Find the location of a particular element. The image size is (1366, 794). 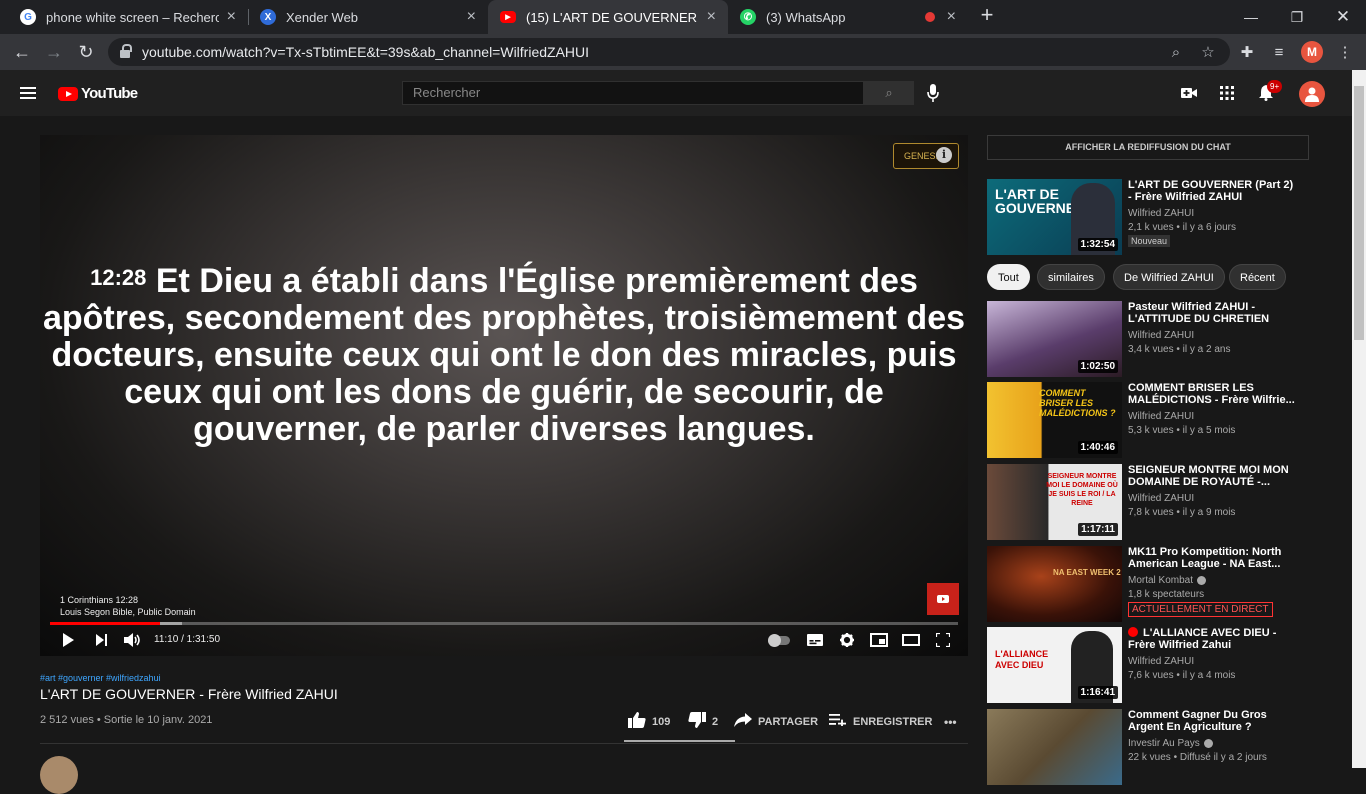

next-video-button is located at coordinates (102, 640).